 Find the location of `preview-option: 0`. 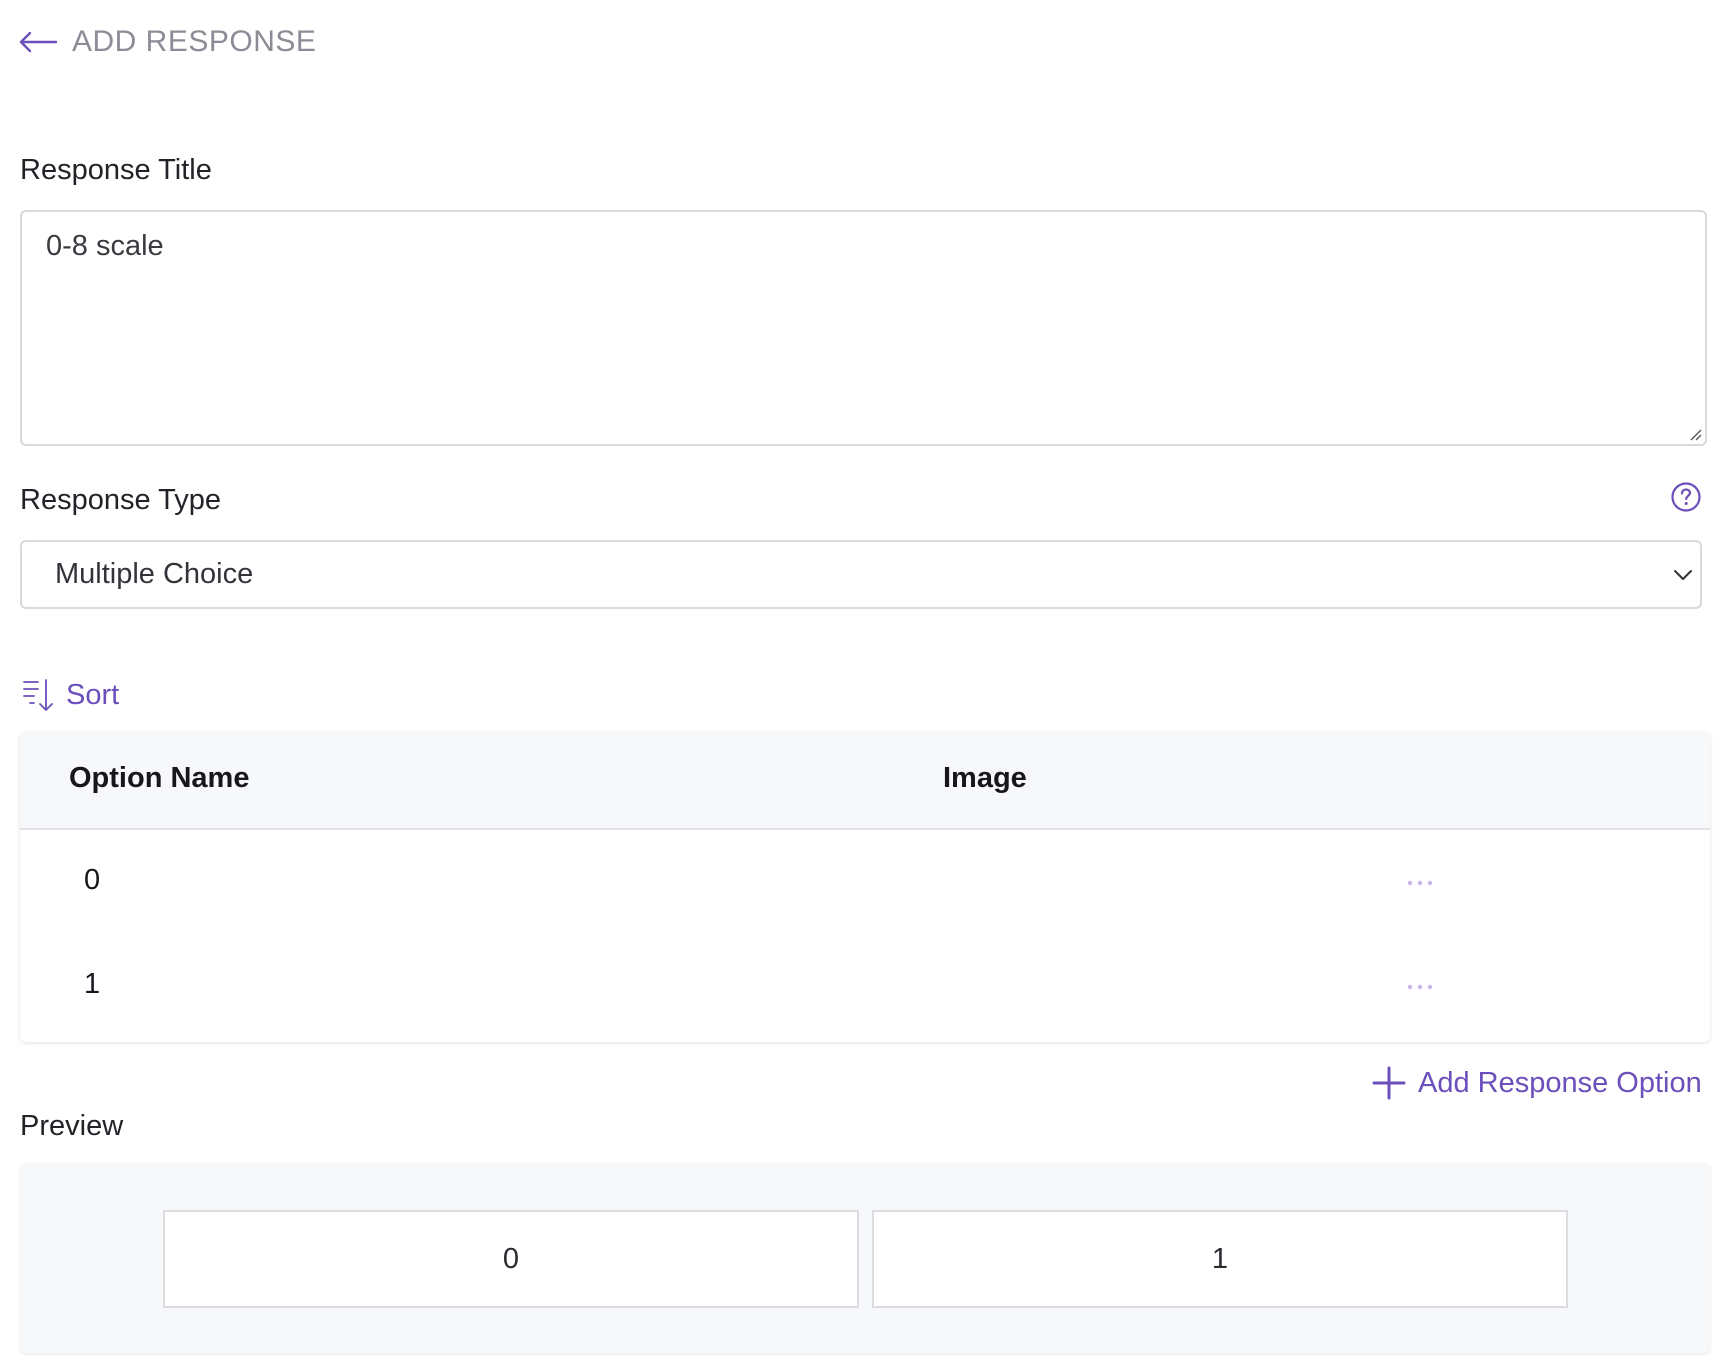

preview-option: 0 is located at coordinates (511, 1259).